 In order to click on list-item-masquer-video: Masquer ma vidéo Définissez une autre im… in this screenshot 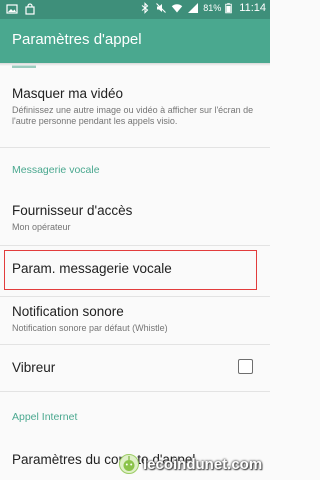, I will do `click(135, 111)`.